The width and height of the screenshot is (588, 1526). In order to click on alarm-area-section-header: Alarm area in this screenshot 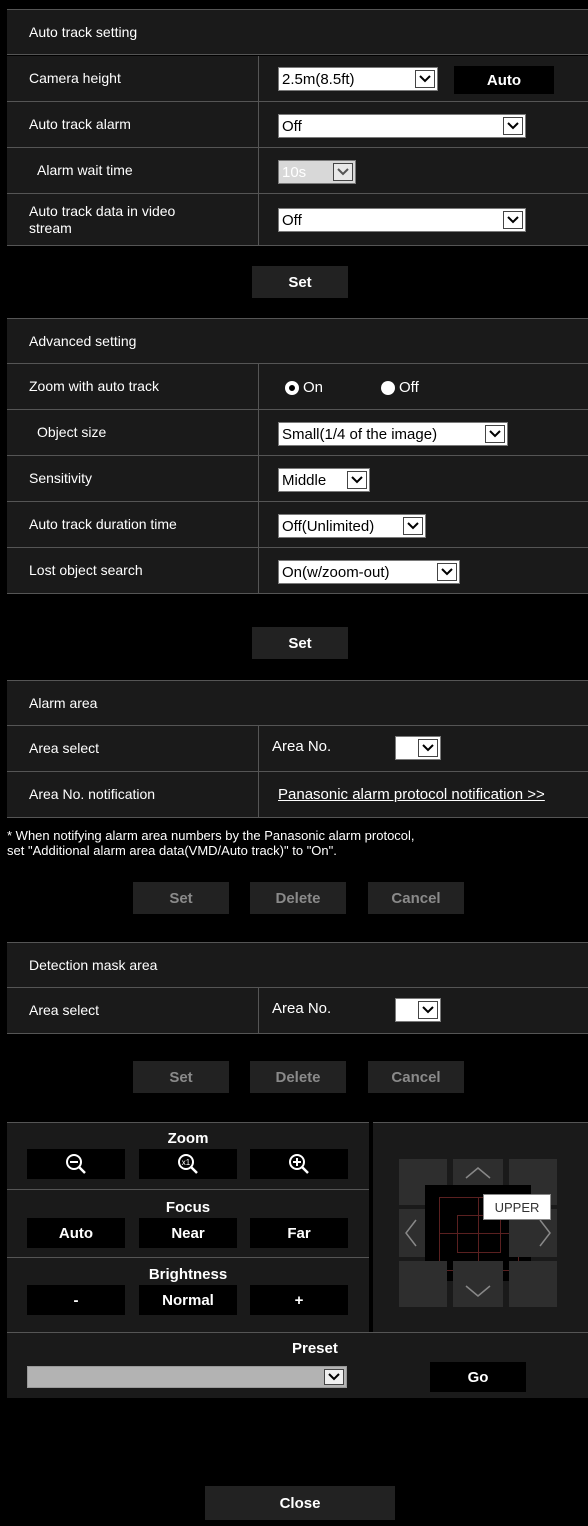, I will do `click(297, 703)`.